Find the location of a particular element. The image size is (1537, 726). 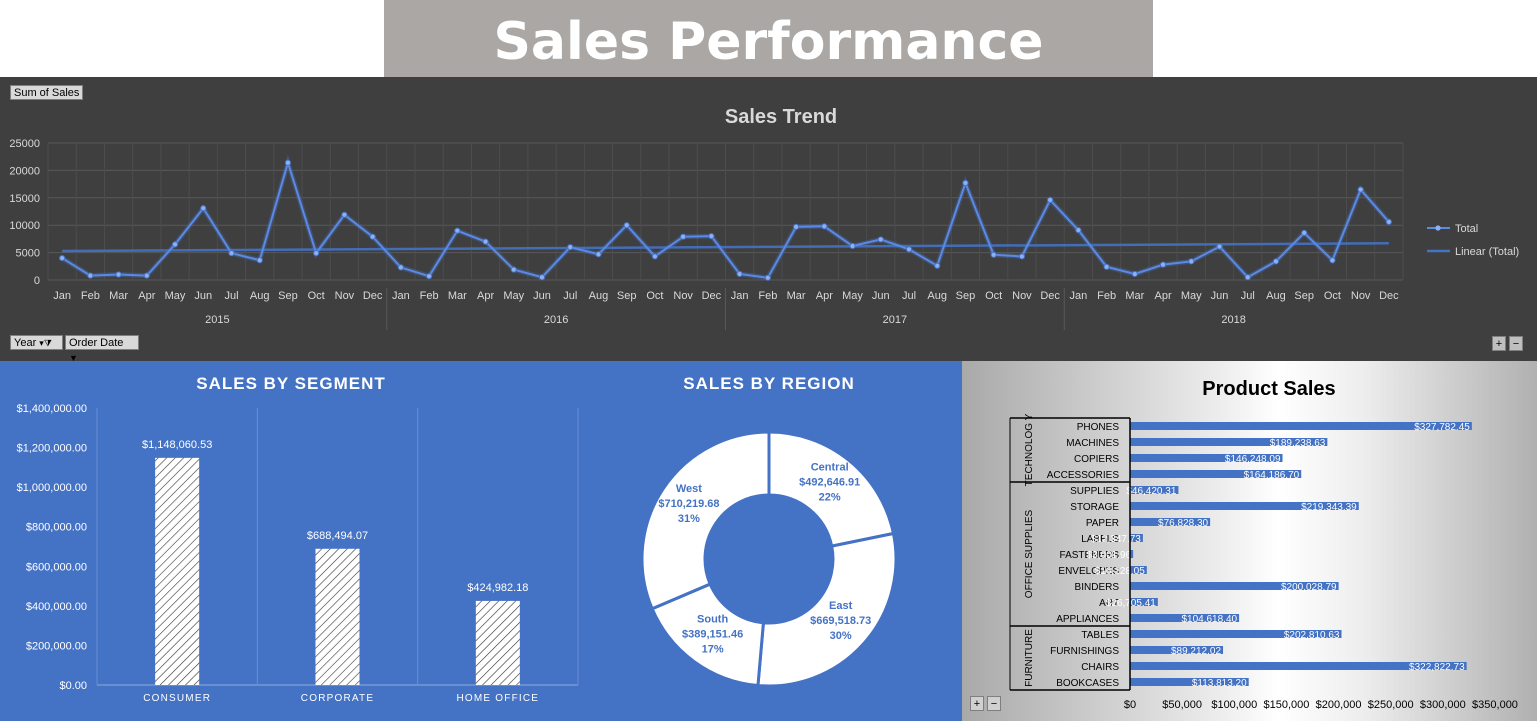

order-date-filter-button: Order Date ▼ is located at coordinates (102, 349).